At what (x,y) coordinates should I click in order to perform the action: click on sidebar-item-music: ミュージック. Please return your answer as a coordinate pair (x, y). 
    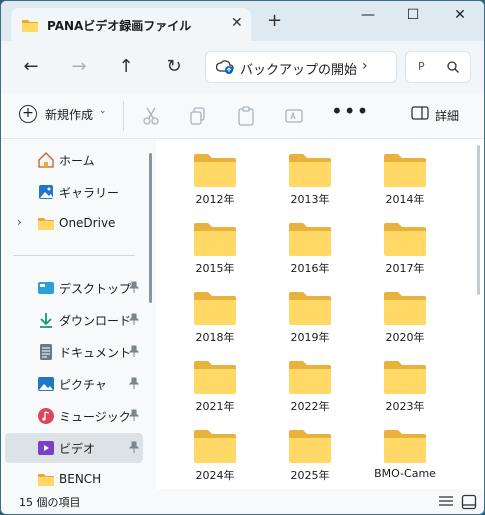
    Looking at the image, I should click on (74, 416).